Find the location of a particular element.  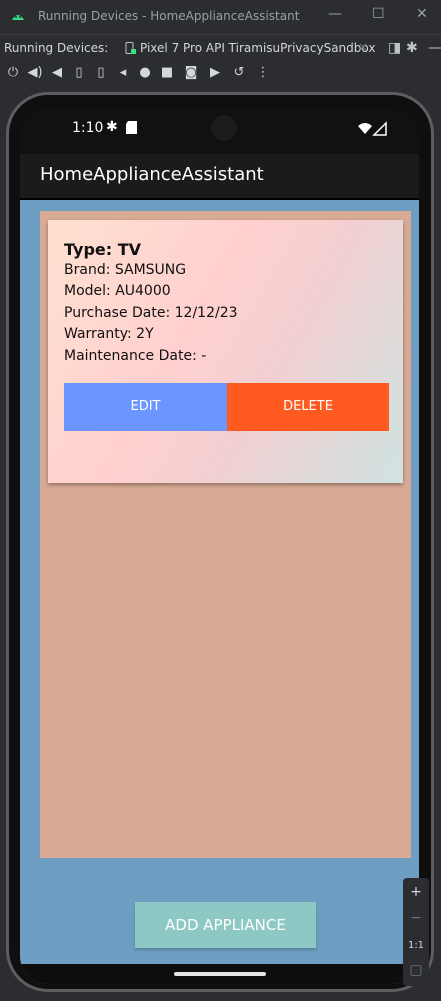

zoom-out-button: − is located at coordinates (416, 918).